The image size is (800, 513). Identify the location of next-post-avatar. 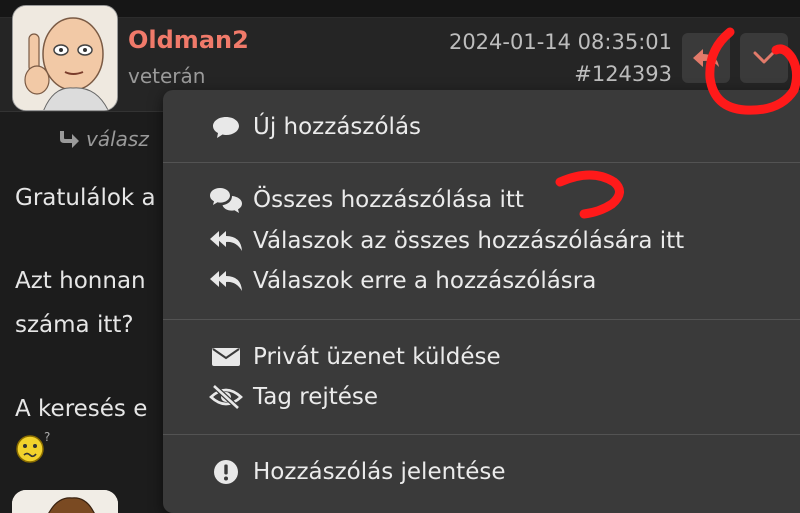
(65, 501).